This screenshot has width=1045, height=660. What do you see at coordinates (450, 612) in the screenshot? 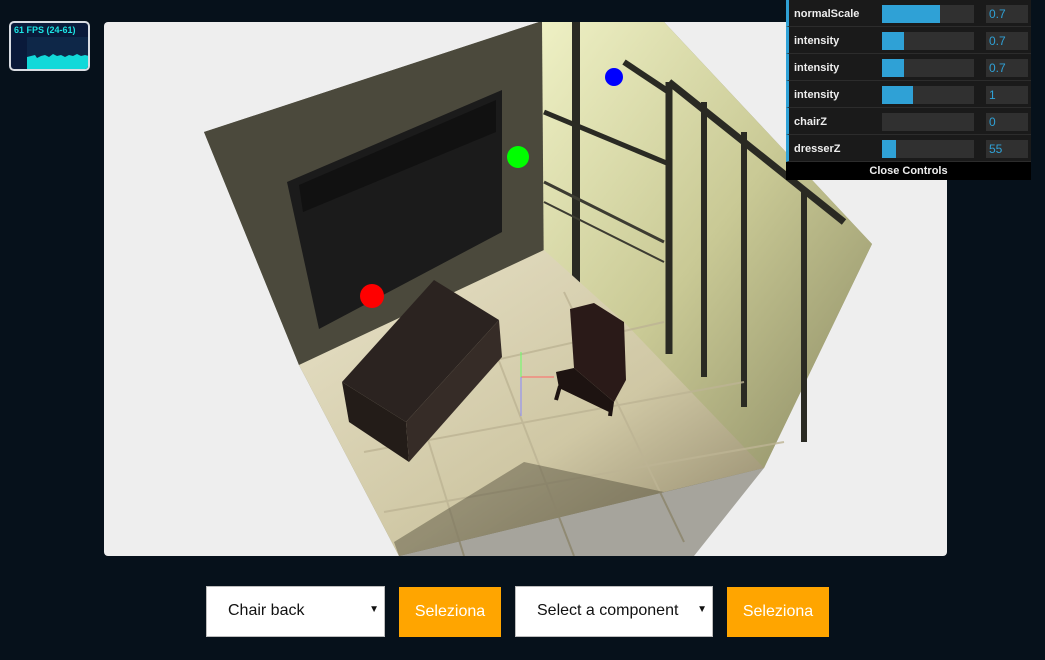
I see `select-button-1: Seleziona` at bounding box center [450, 612].